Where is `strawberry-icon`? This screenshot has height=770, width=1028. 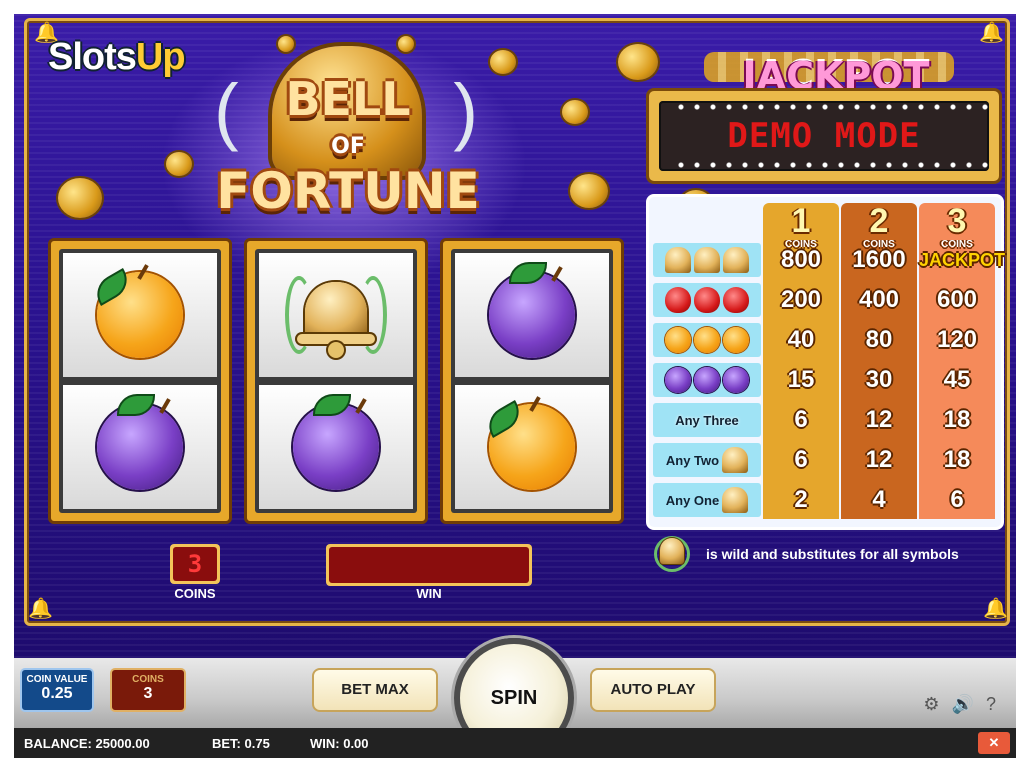 strawberry-icon is located at coordinates (707, 300).